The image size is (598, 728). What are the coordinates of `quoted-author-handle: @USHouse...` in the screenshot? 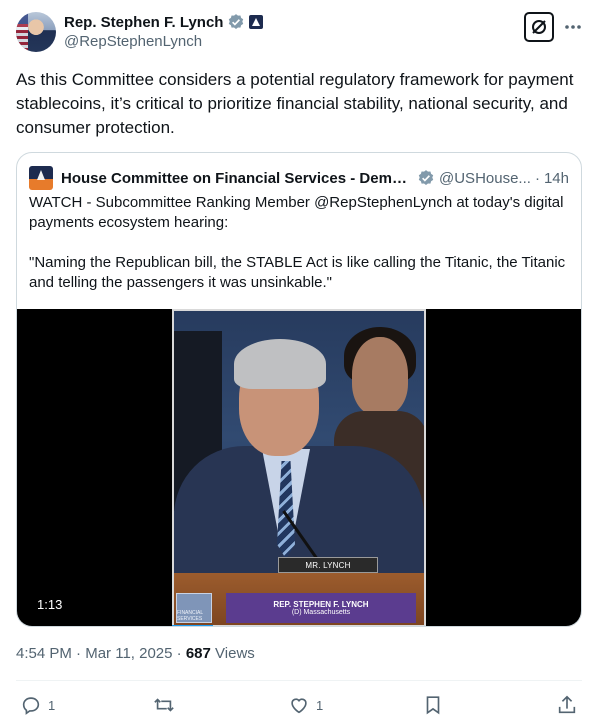 It's located at (485, 178).